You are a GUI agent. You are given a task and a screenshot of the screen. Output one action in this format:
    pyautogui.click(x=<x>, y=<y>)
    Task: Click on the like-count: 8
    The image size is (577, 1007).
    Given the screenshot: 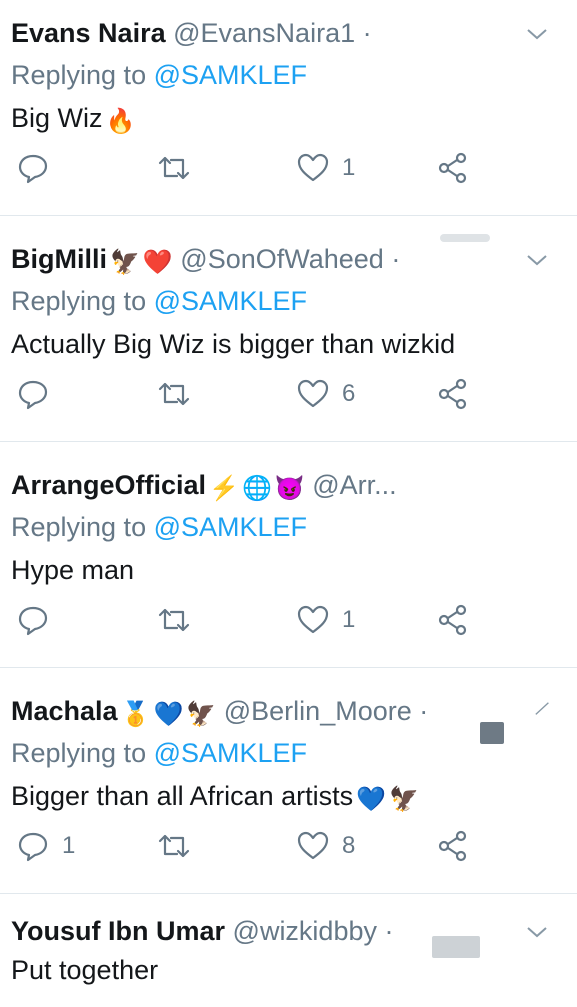 What is the action you would take?
    pyautogui.click(x=349, y=845)
    